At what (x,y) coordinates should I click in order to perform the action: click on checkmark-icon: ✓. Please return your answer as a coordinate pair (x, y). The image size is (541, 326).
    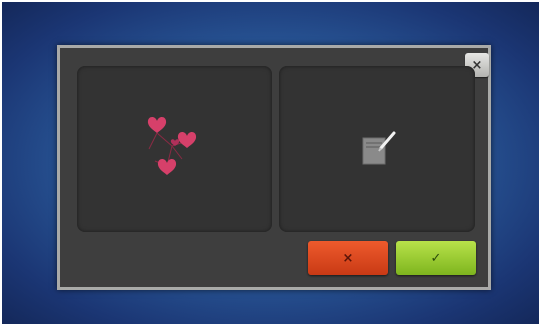
    Looking at the image, I should click on (436, 258).